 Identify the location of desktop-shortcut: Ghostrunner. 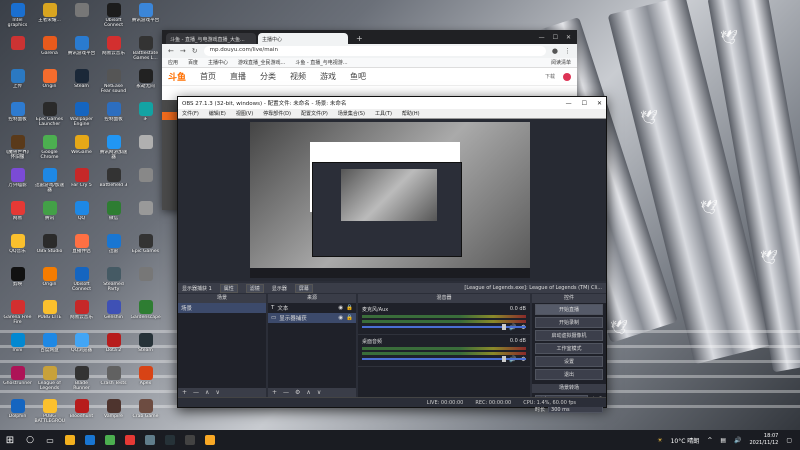
(17, 379).